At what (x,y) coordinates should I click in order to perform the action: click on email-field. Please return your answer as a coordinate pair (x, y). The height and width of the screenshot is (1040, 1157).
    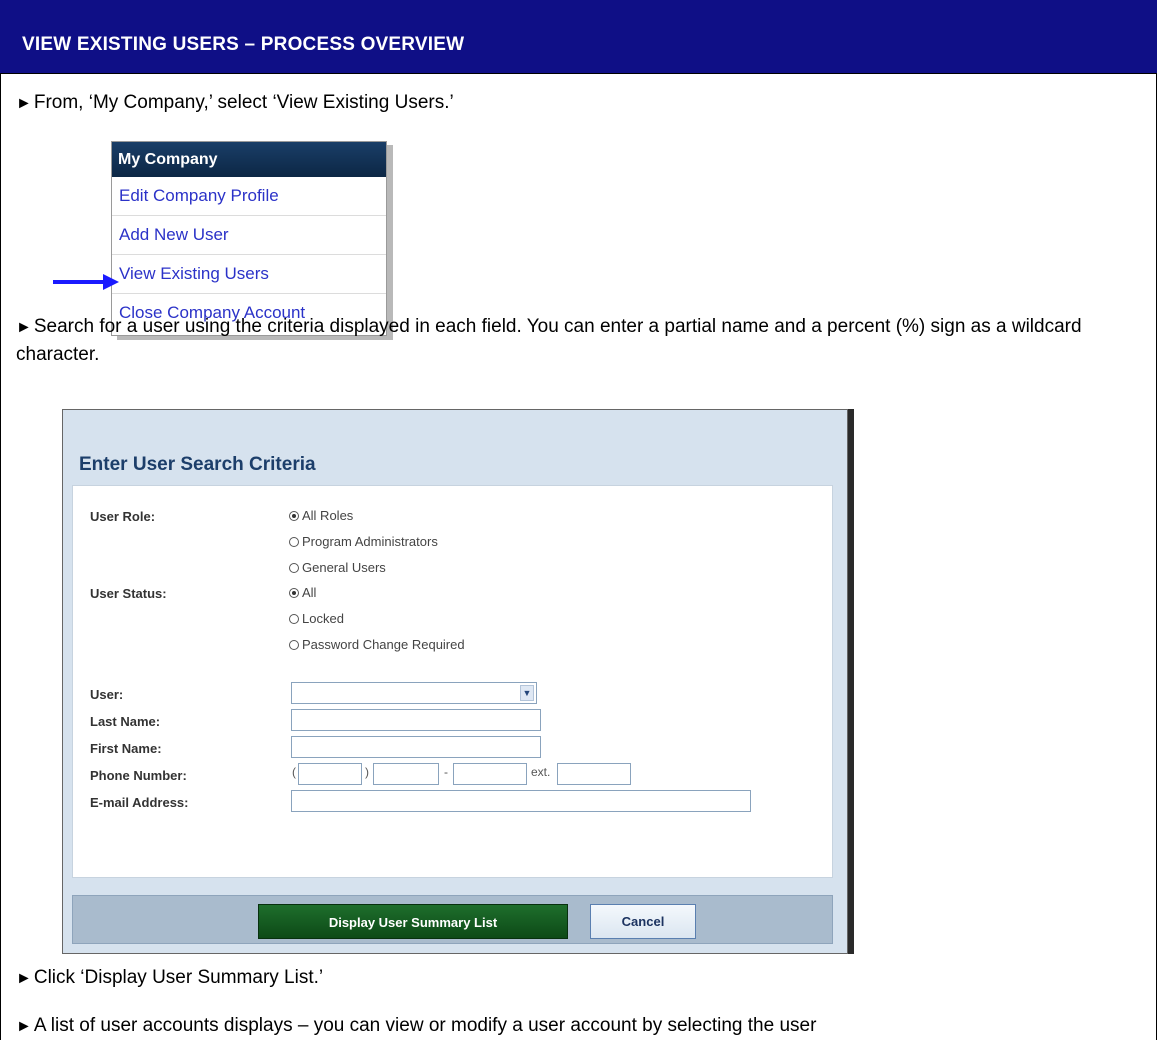
    Looking at the image, I should click on (521, 801).